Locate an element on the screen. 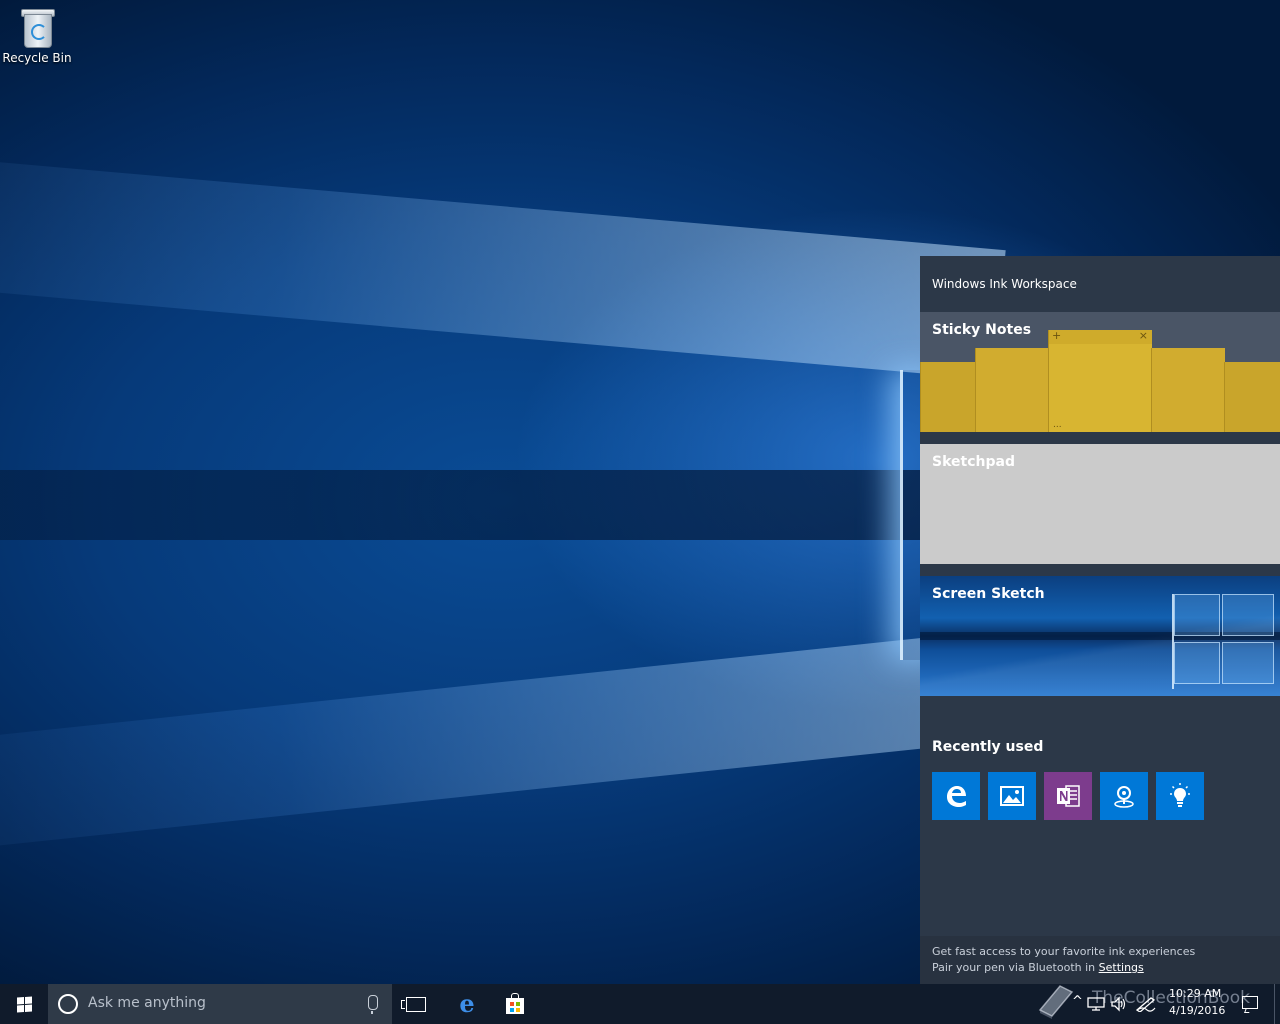 The image size is (1280, 1024). show-desktop-button is located at coordinates (1277, 1004).